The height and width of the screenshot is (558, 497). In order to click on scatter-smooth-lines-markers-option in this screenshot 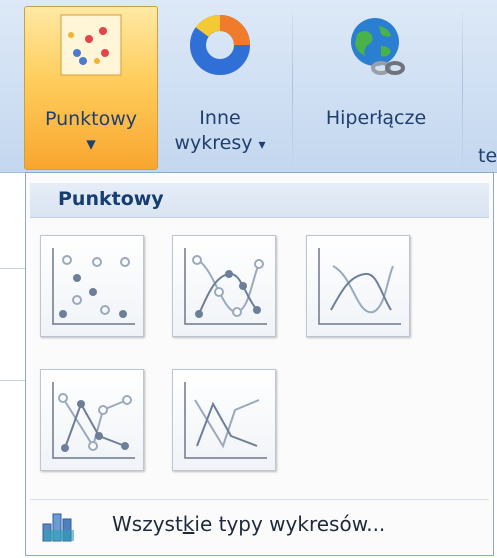, I will do `click(224, 286)`.